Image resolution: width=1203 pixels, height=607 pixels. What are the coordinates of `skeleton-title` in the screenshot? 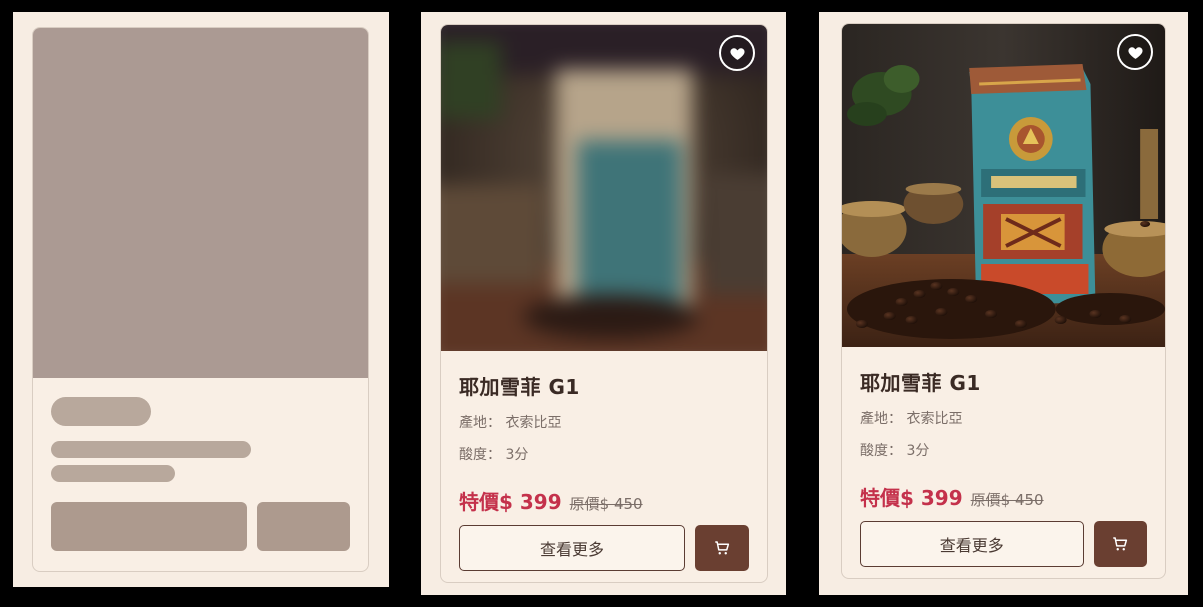 It's located at (101, 411).